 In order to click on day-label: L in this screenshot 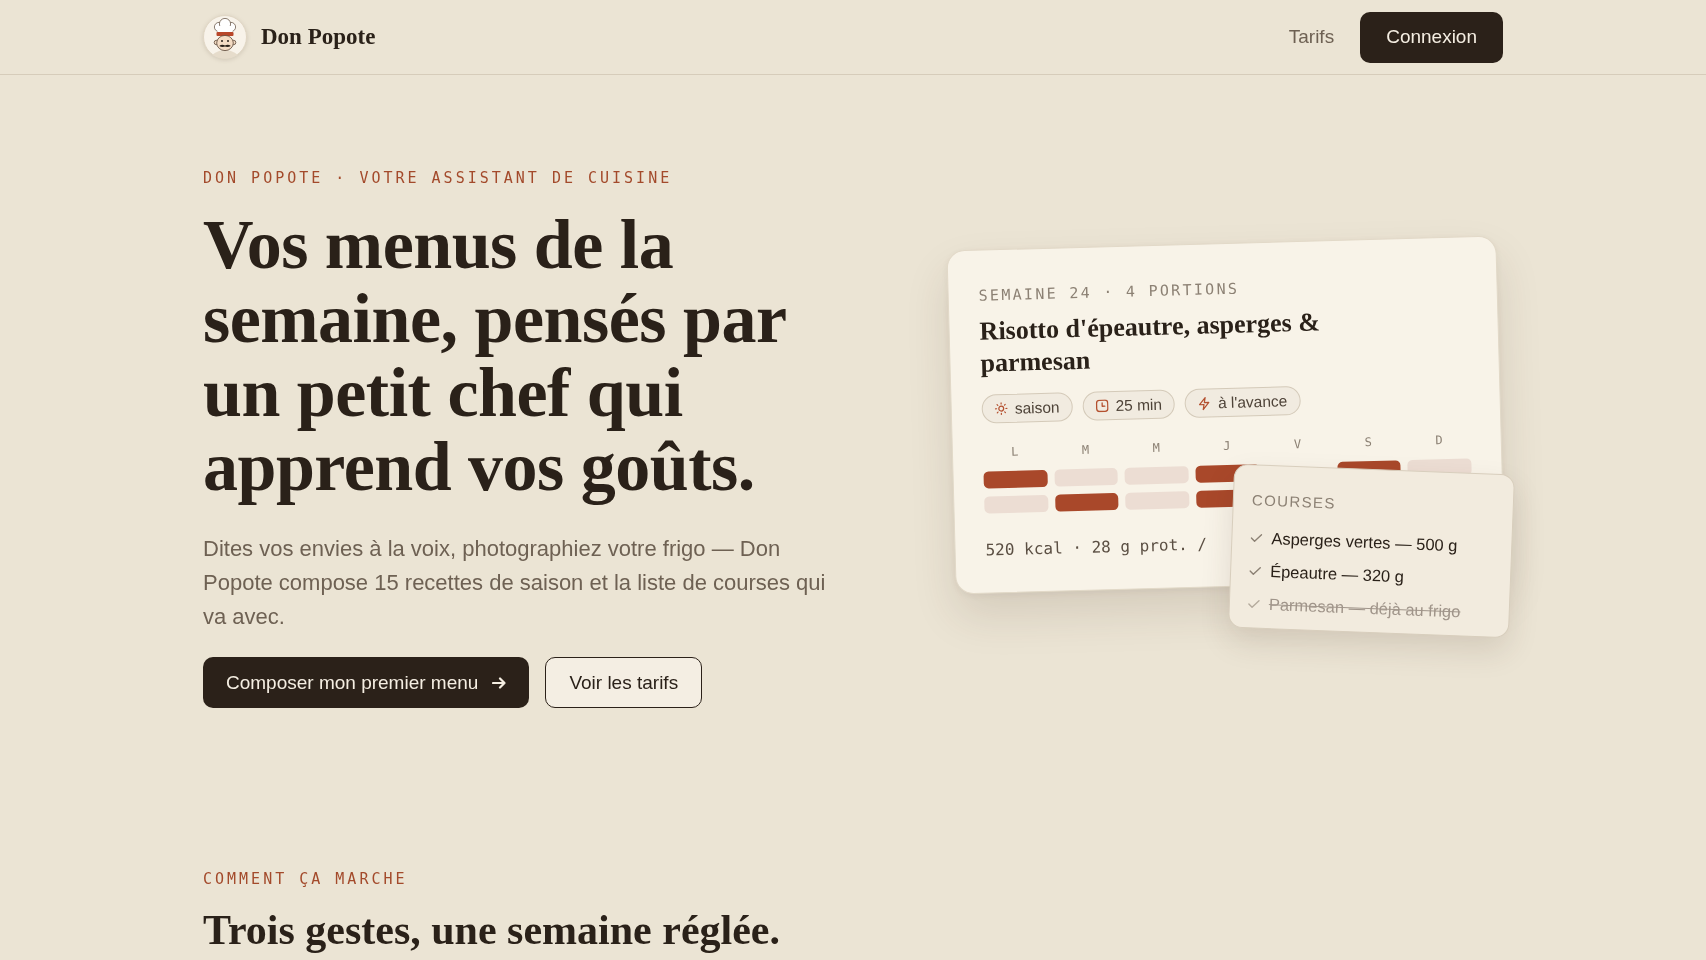, I will do `click(1015, 452)`.